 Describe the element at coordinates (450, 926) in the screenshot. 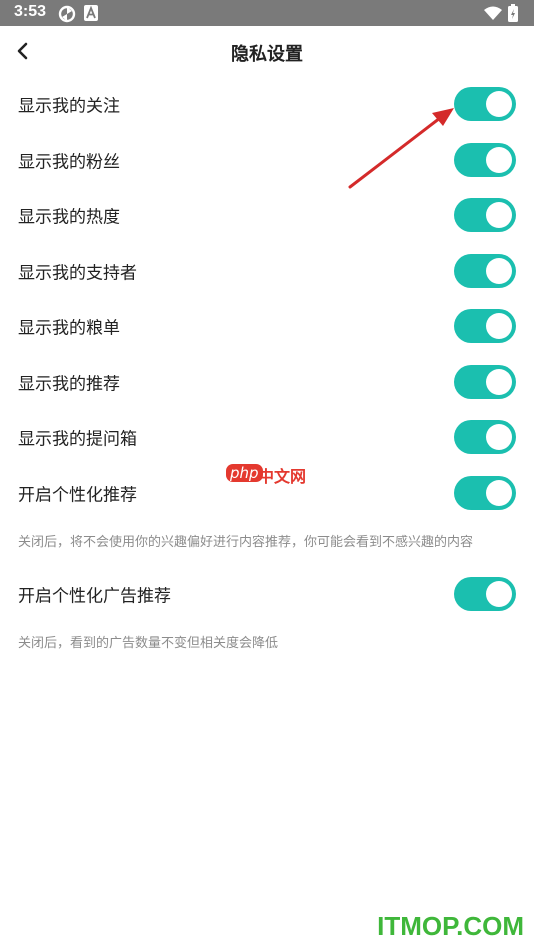

I see `site-watermark: ITMOP.COM` at that location.